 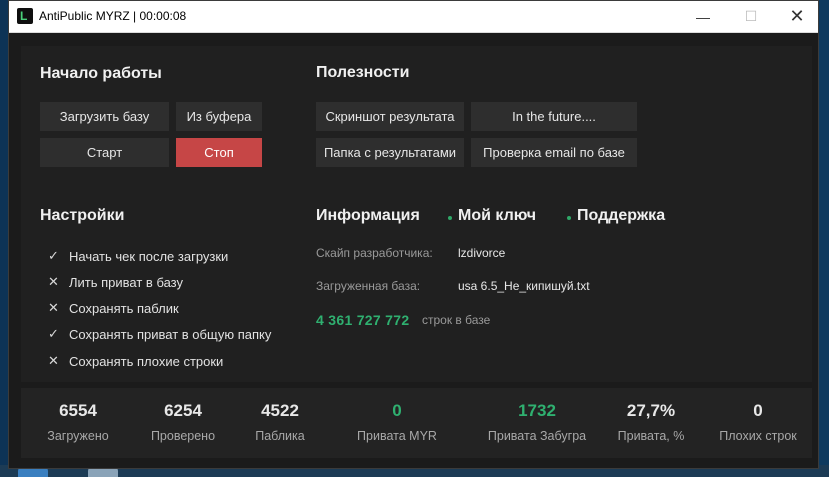 I want to click on stat-value: 4522, so click(x=280, y=410).